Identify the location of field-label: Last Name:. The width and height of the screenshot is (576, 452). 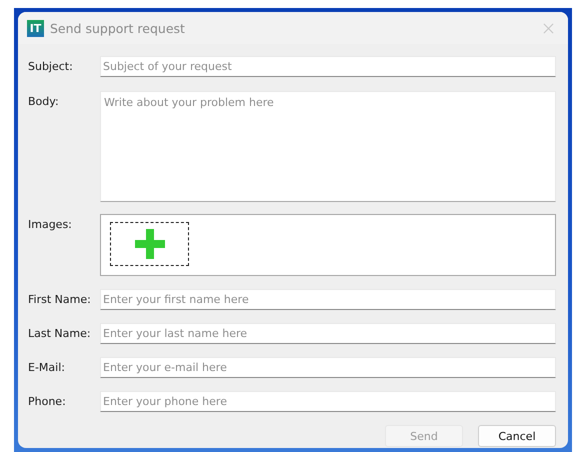
(60, 334).